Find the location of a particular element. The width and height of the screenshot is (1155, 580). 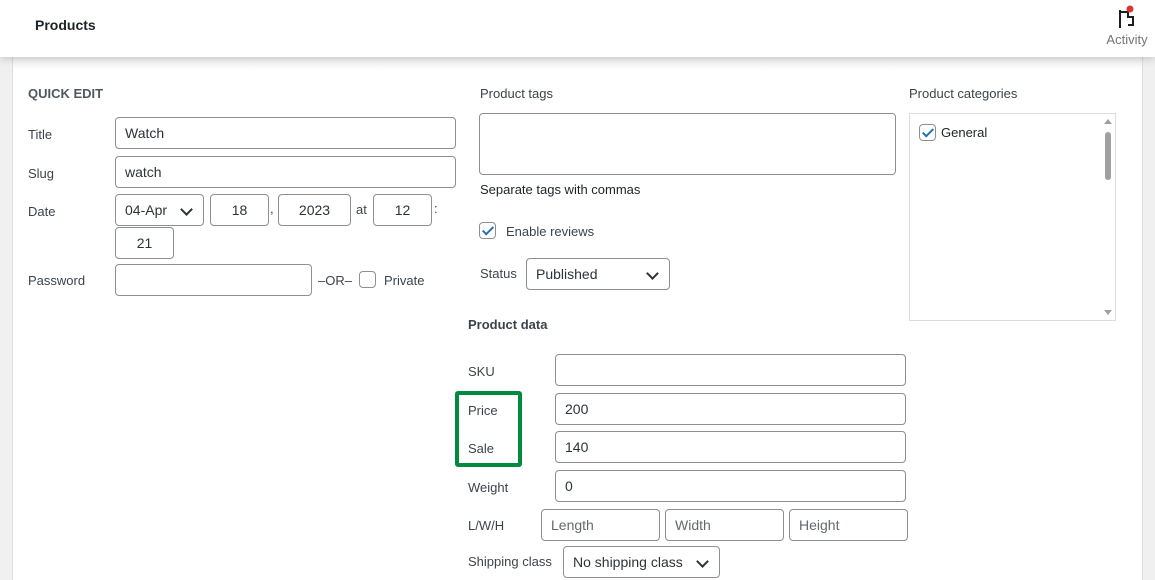

at-label: at is located at coordinates (361, 209).